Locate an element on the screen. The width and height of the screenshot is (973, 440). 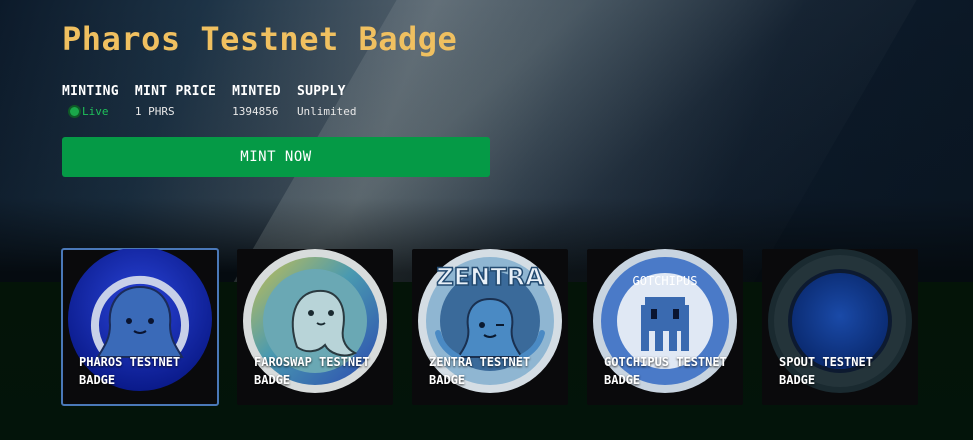
stat-value: 1394856 is located at coordinates (255, 111).